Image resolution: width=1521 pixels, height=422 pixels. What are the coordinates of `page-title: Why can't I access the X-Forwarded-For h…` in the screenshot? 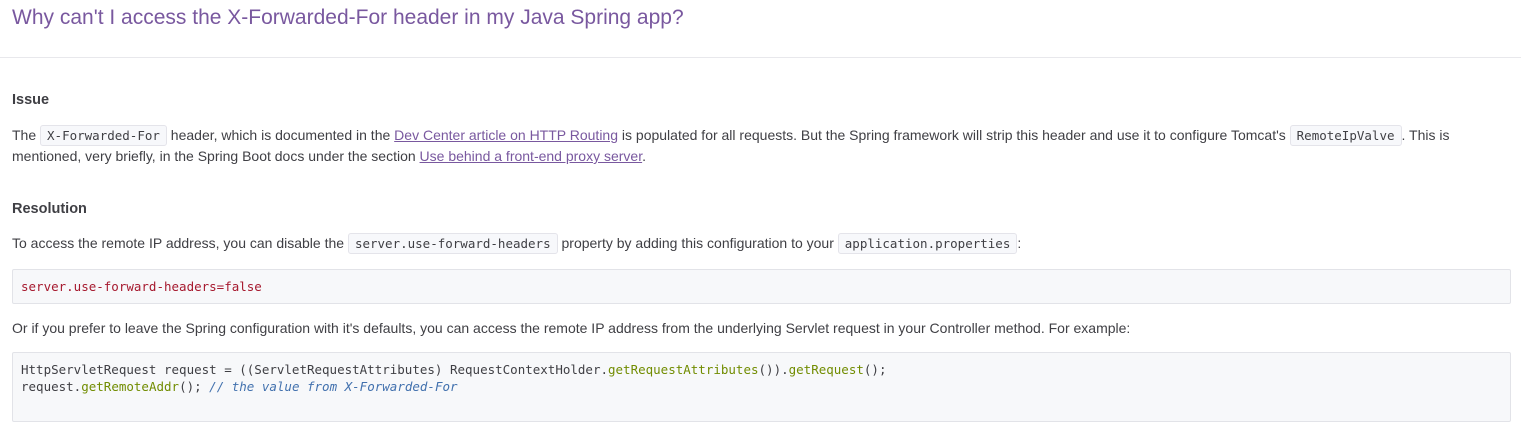 It's located at (348, 17).